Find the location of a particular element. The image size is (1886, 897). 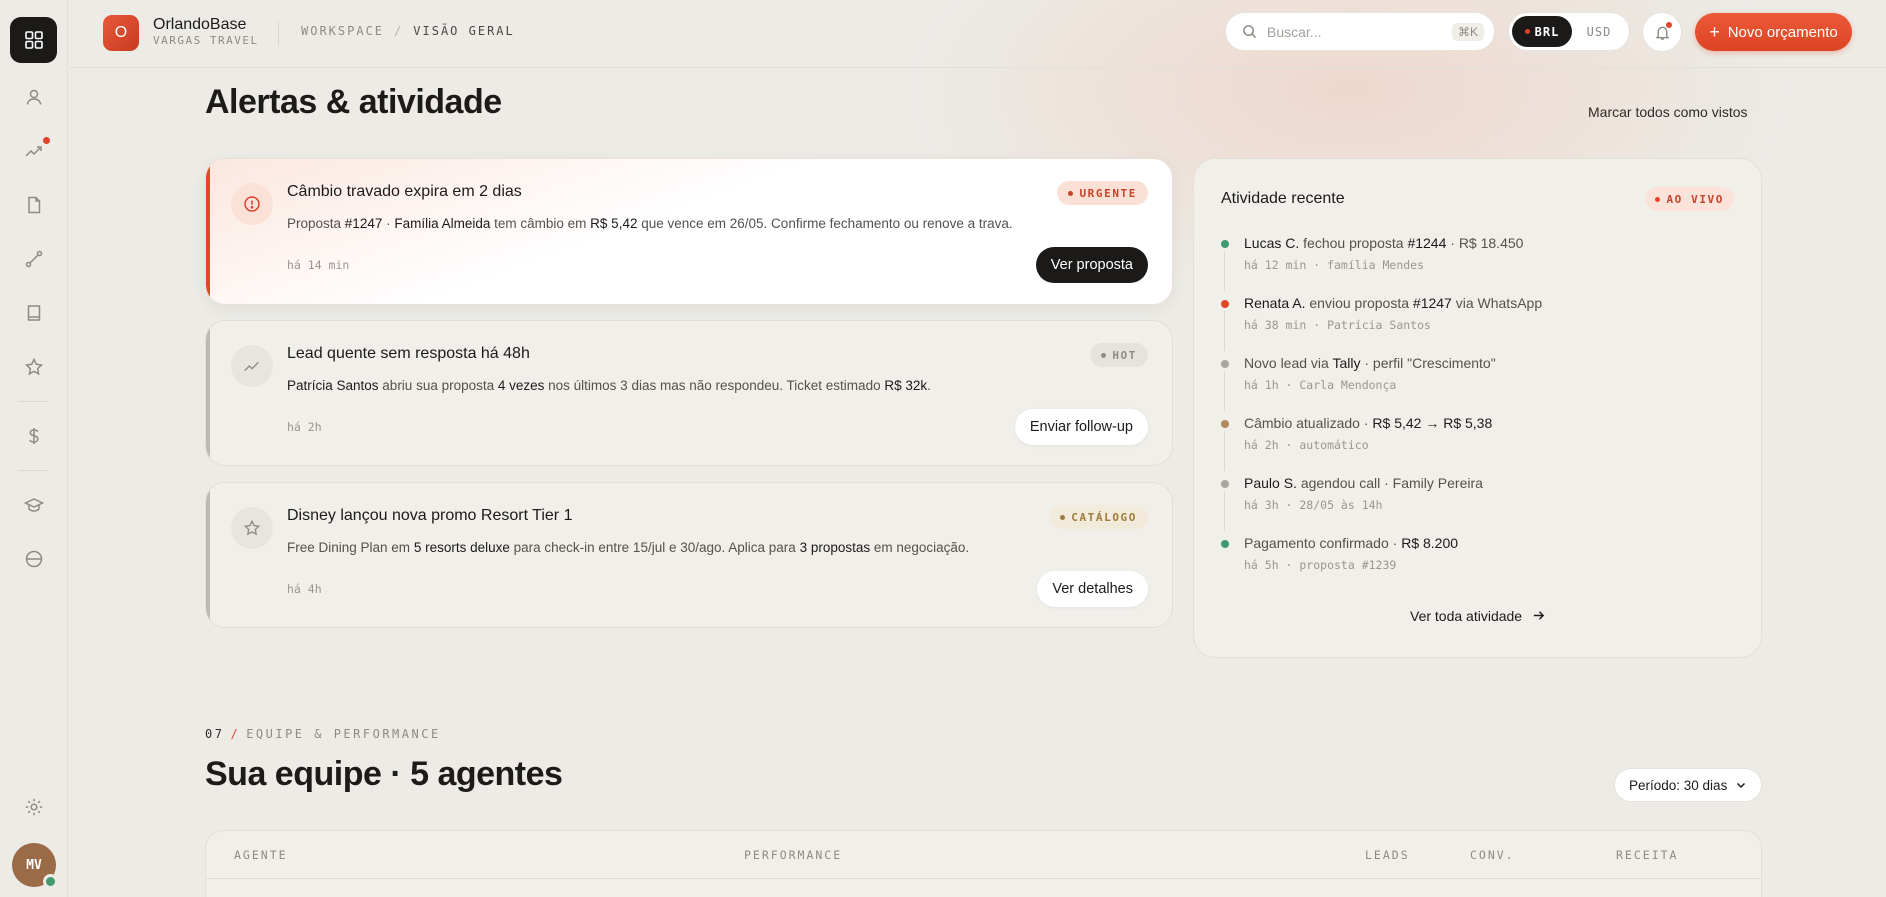

text-segment: Pagamento confirmado · is located at coordinates (1323, 543).